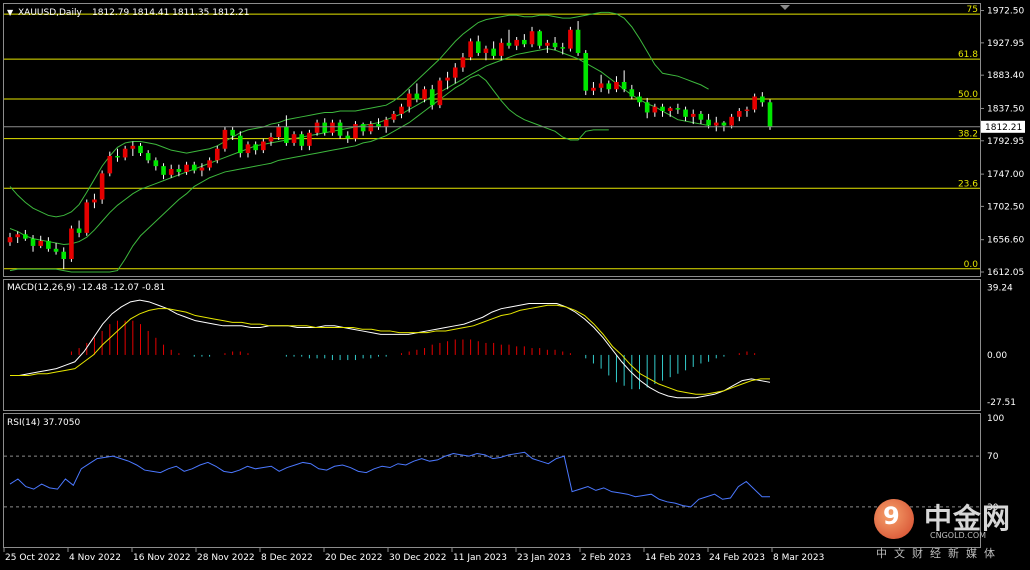 The width and height of the screenshot is (1030, 570). I want to click on date-tick-label: 24 Feb 2023, so click(737, 558).